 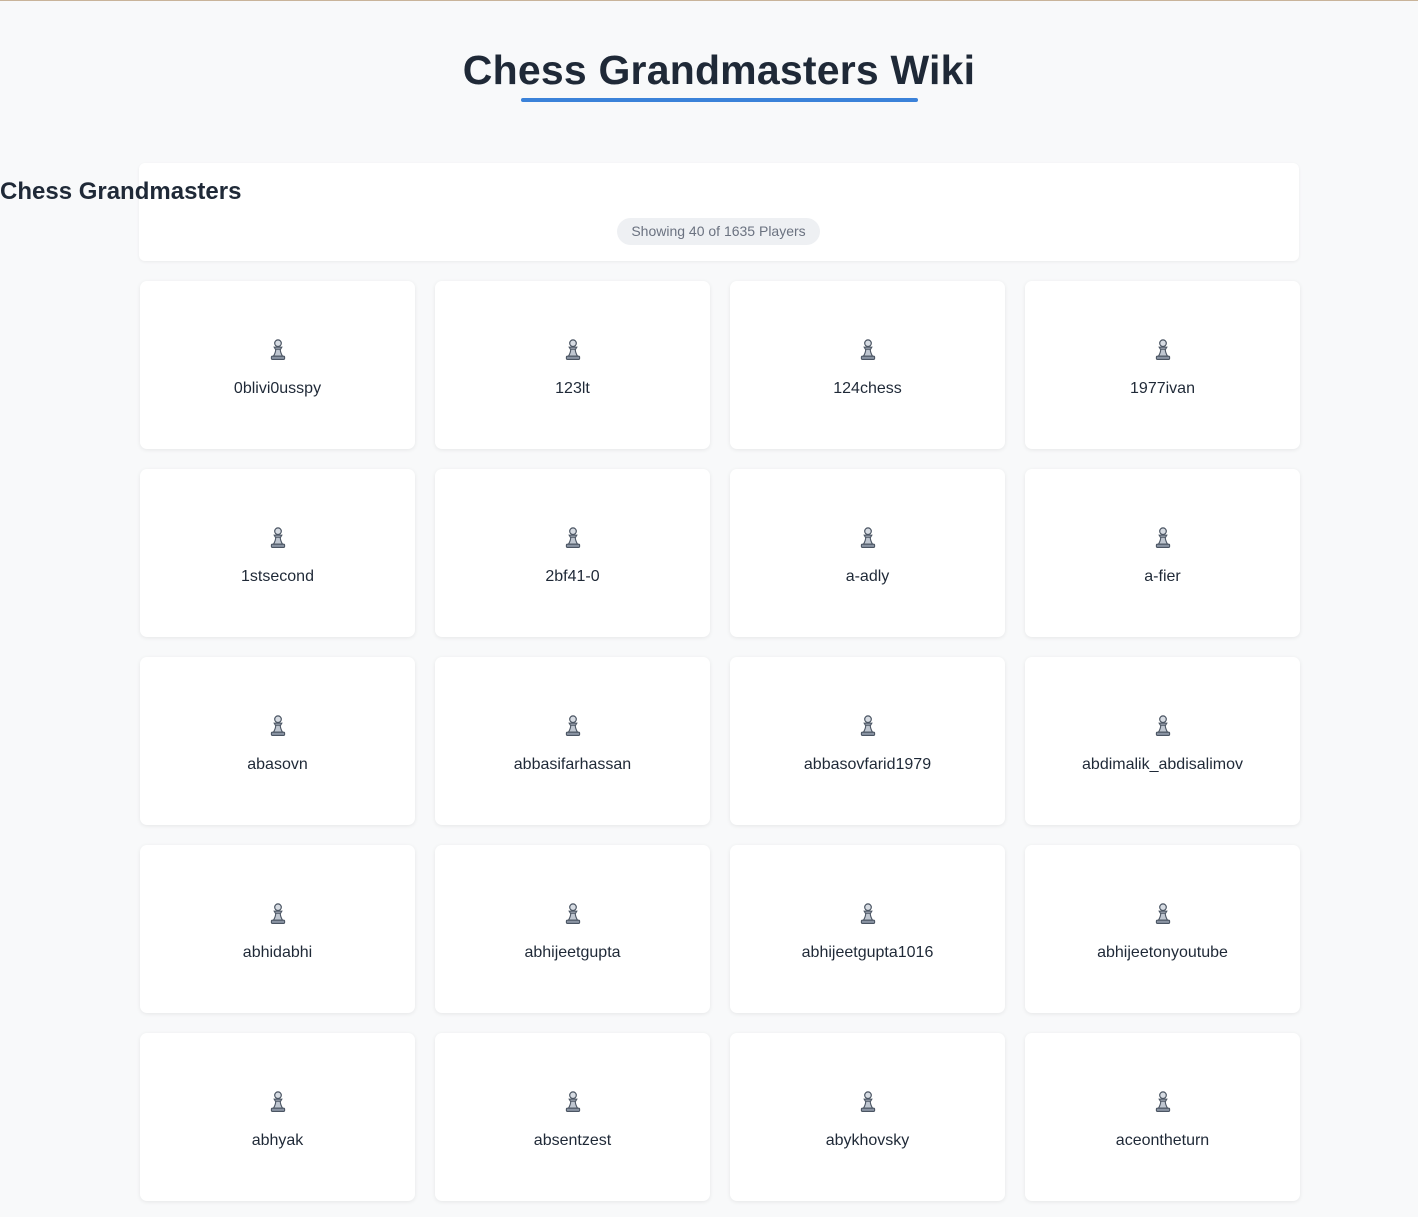 I want to click on site-header: Chess Grandmasters Wiki, so click(x=709, y=65).